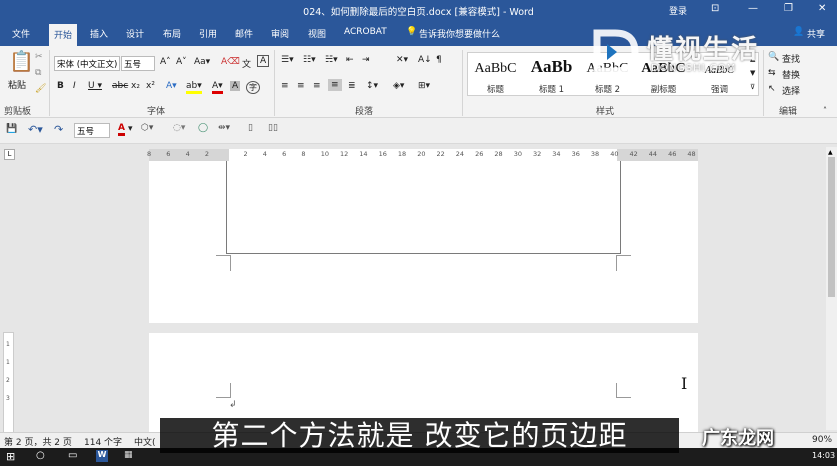 This screenshot has height=466, width=837. Describe the element at coordinates (352, 86) in the screenshot. I see `distribute-icon: ≣` at that location.